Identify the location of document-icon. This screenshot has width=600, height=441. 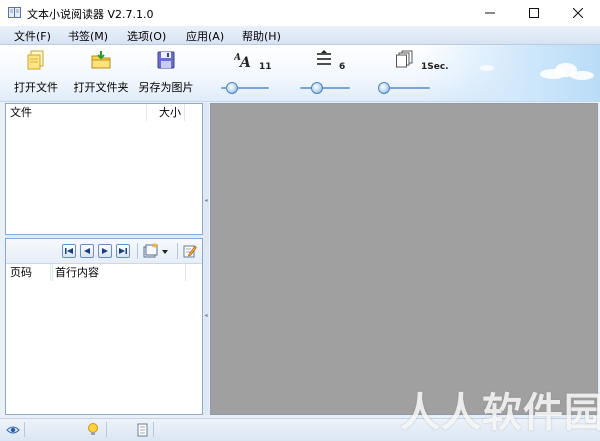
(142, 430).